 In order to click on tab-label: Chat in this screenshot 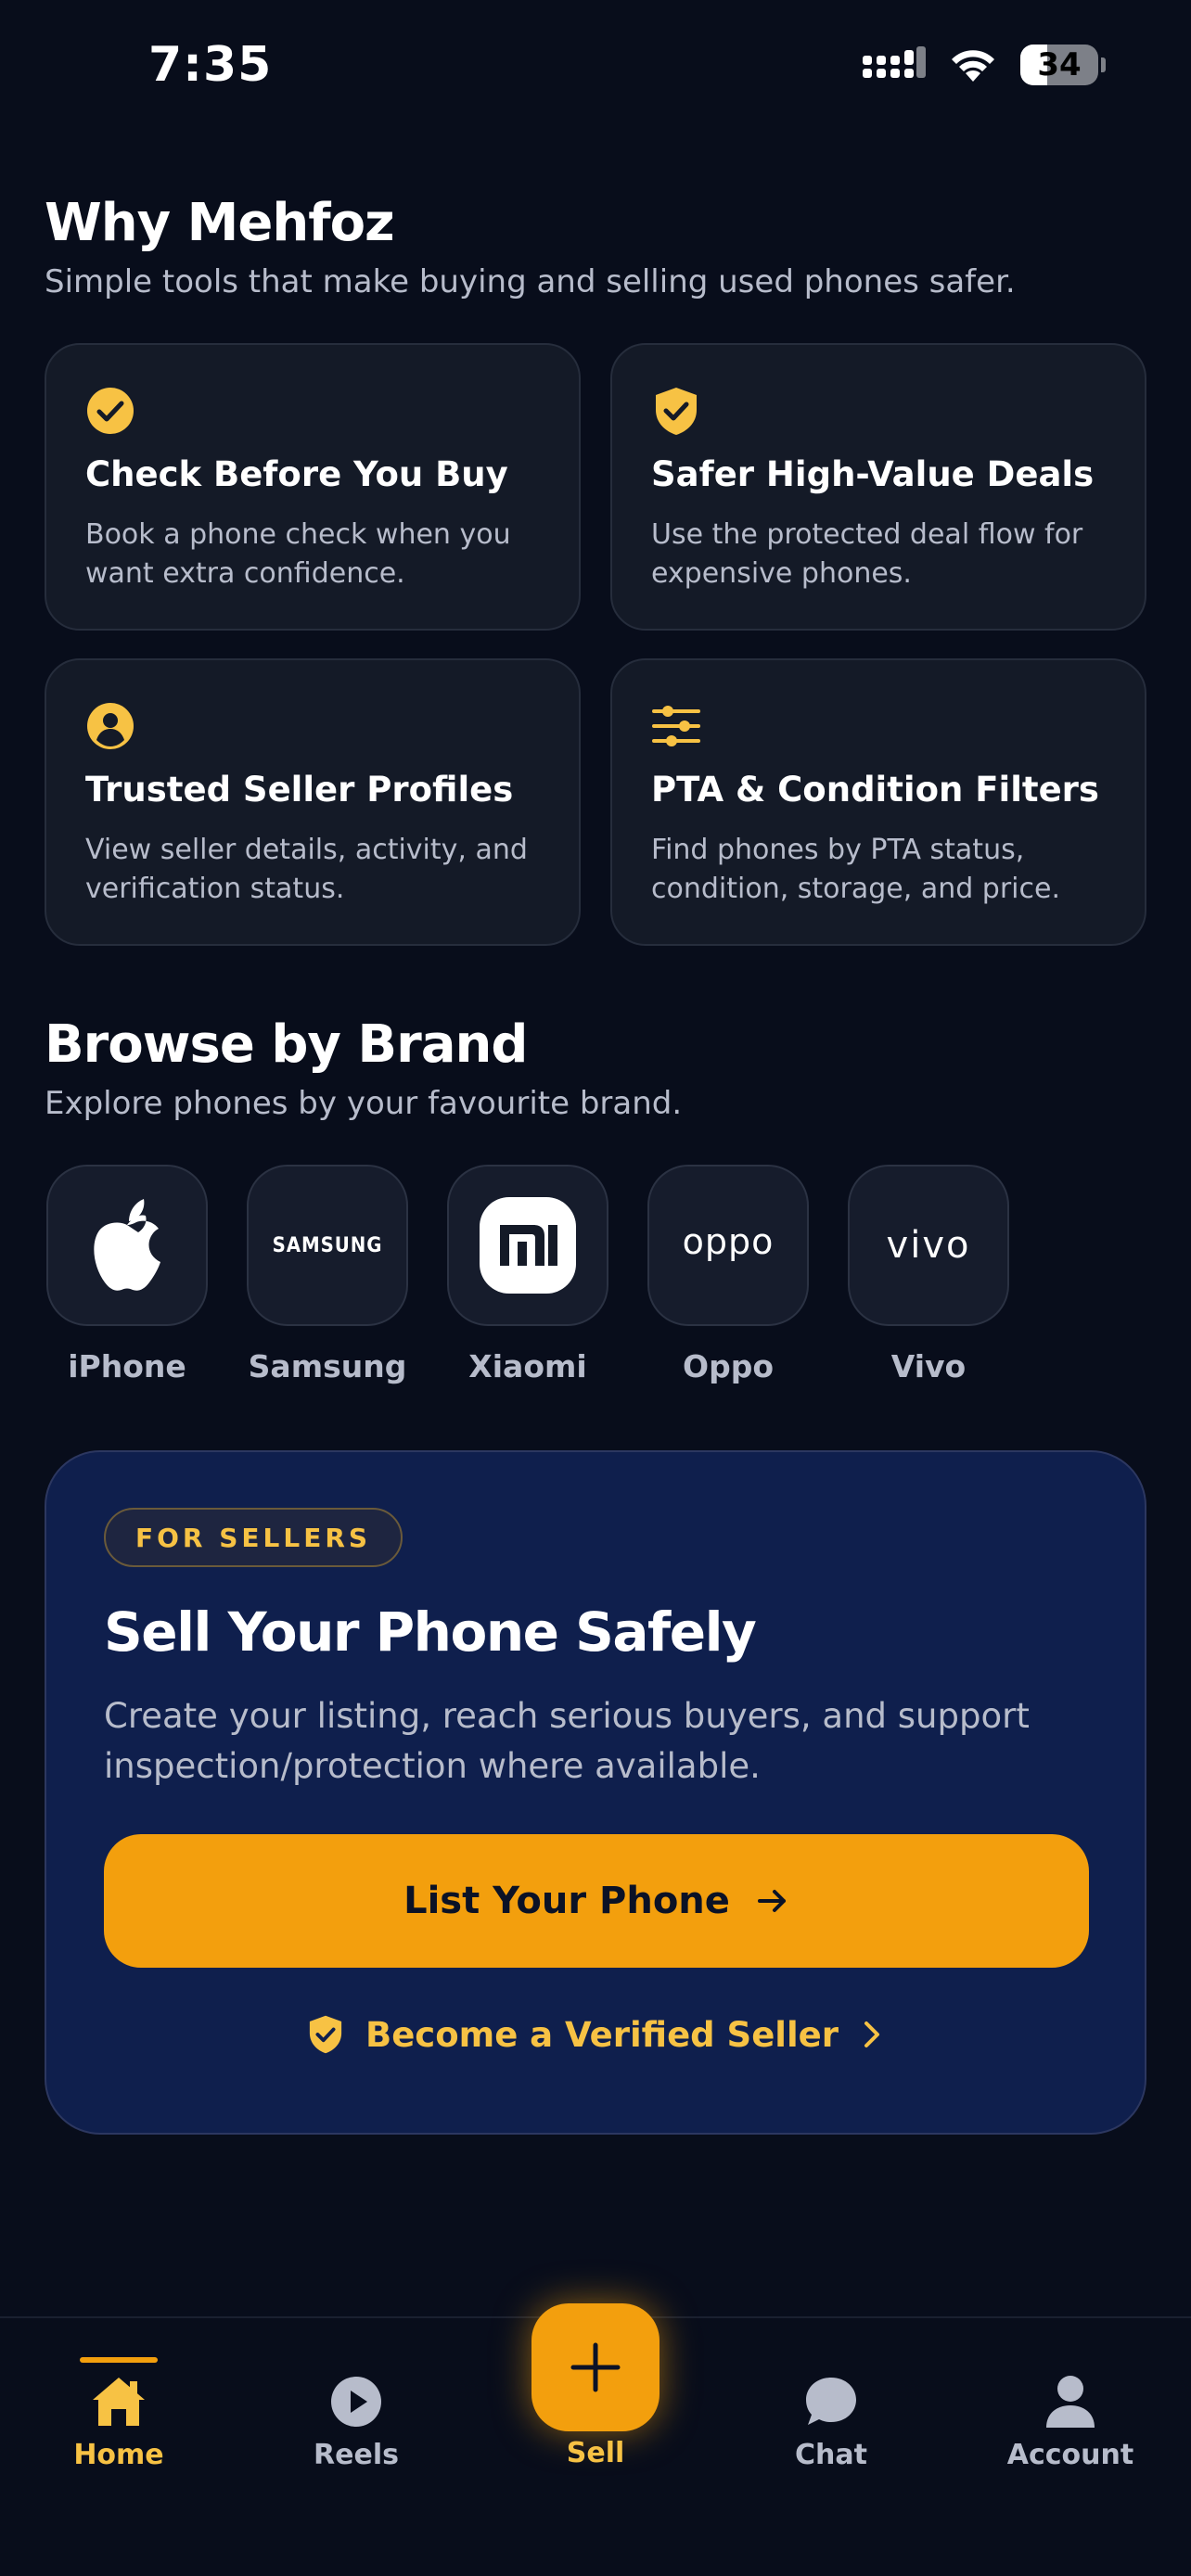, I will do `click(831, 2455)`.